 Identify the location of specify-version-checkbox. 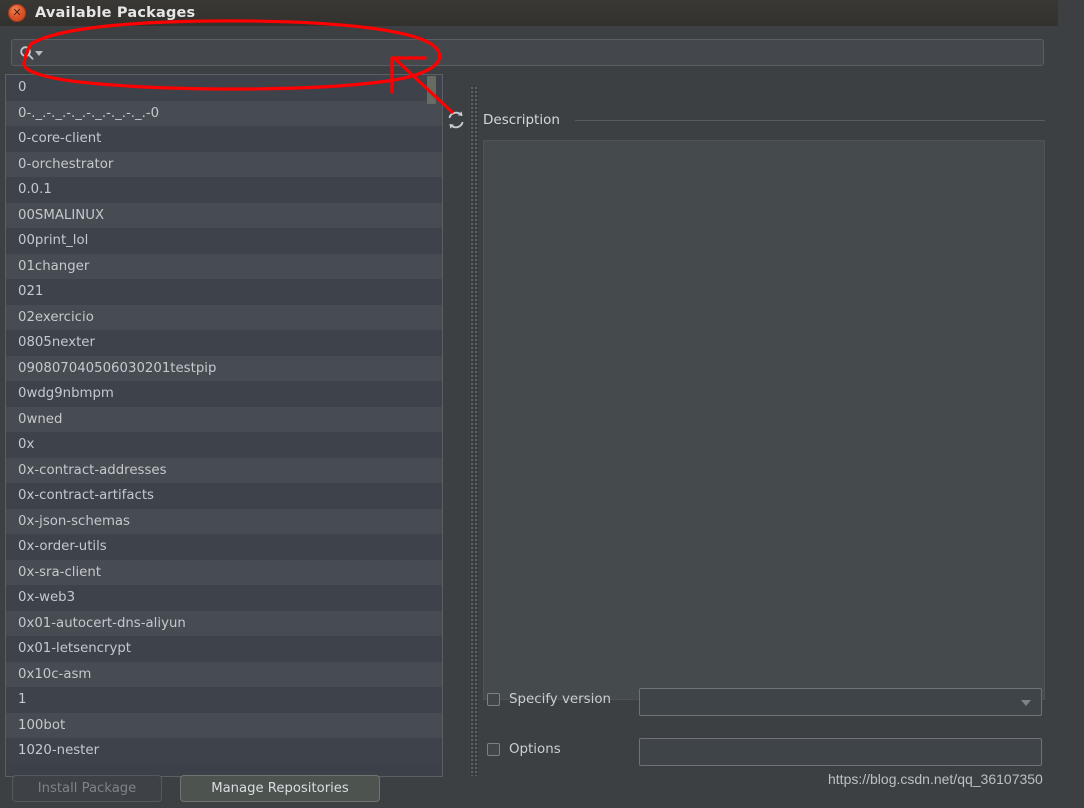
(493, 699).